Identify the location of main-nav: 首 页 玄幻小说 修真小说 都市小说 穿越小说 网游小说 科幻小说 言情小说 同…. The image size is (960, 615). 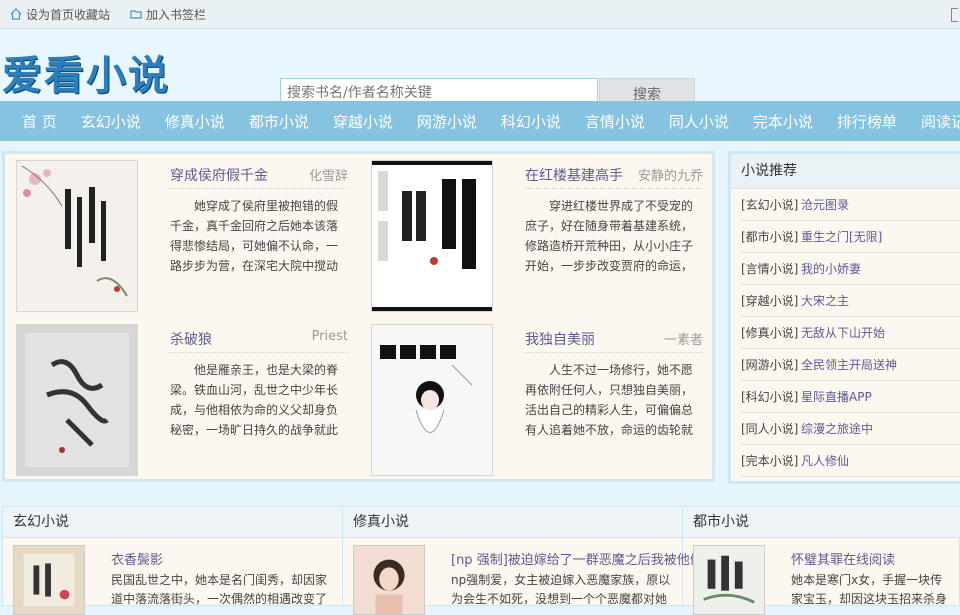
(480, 121).